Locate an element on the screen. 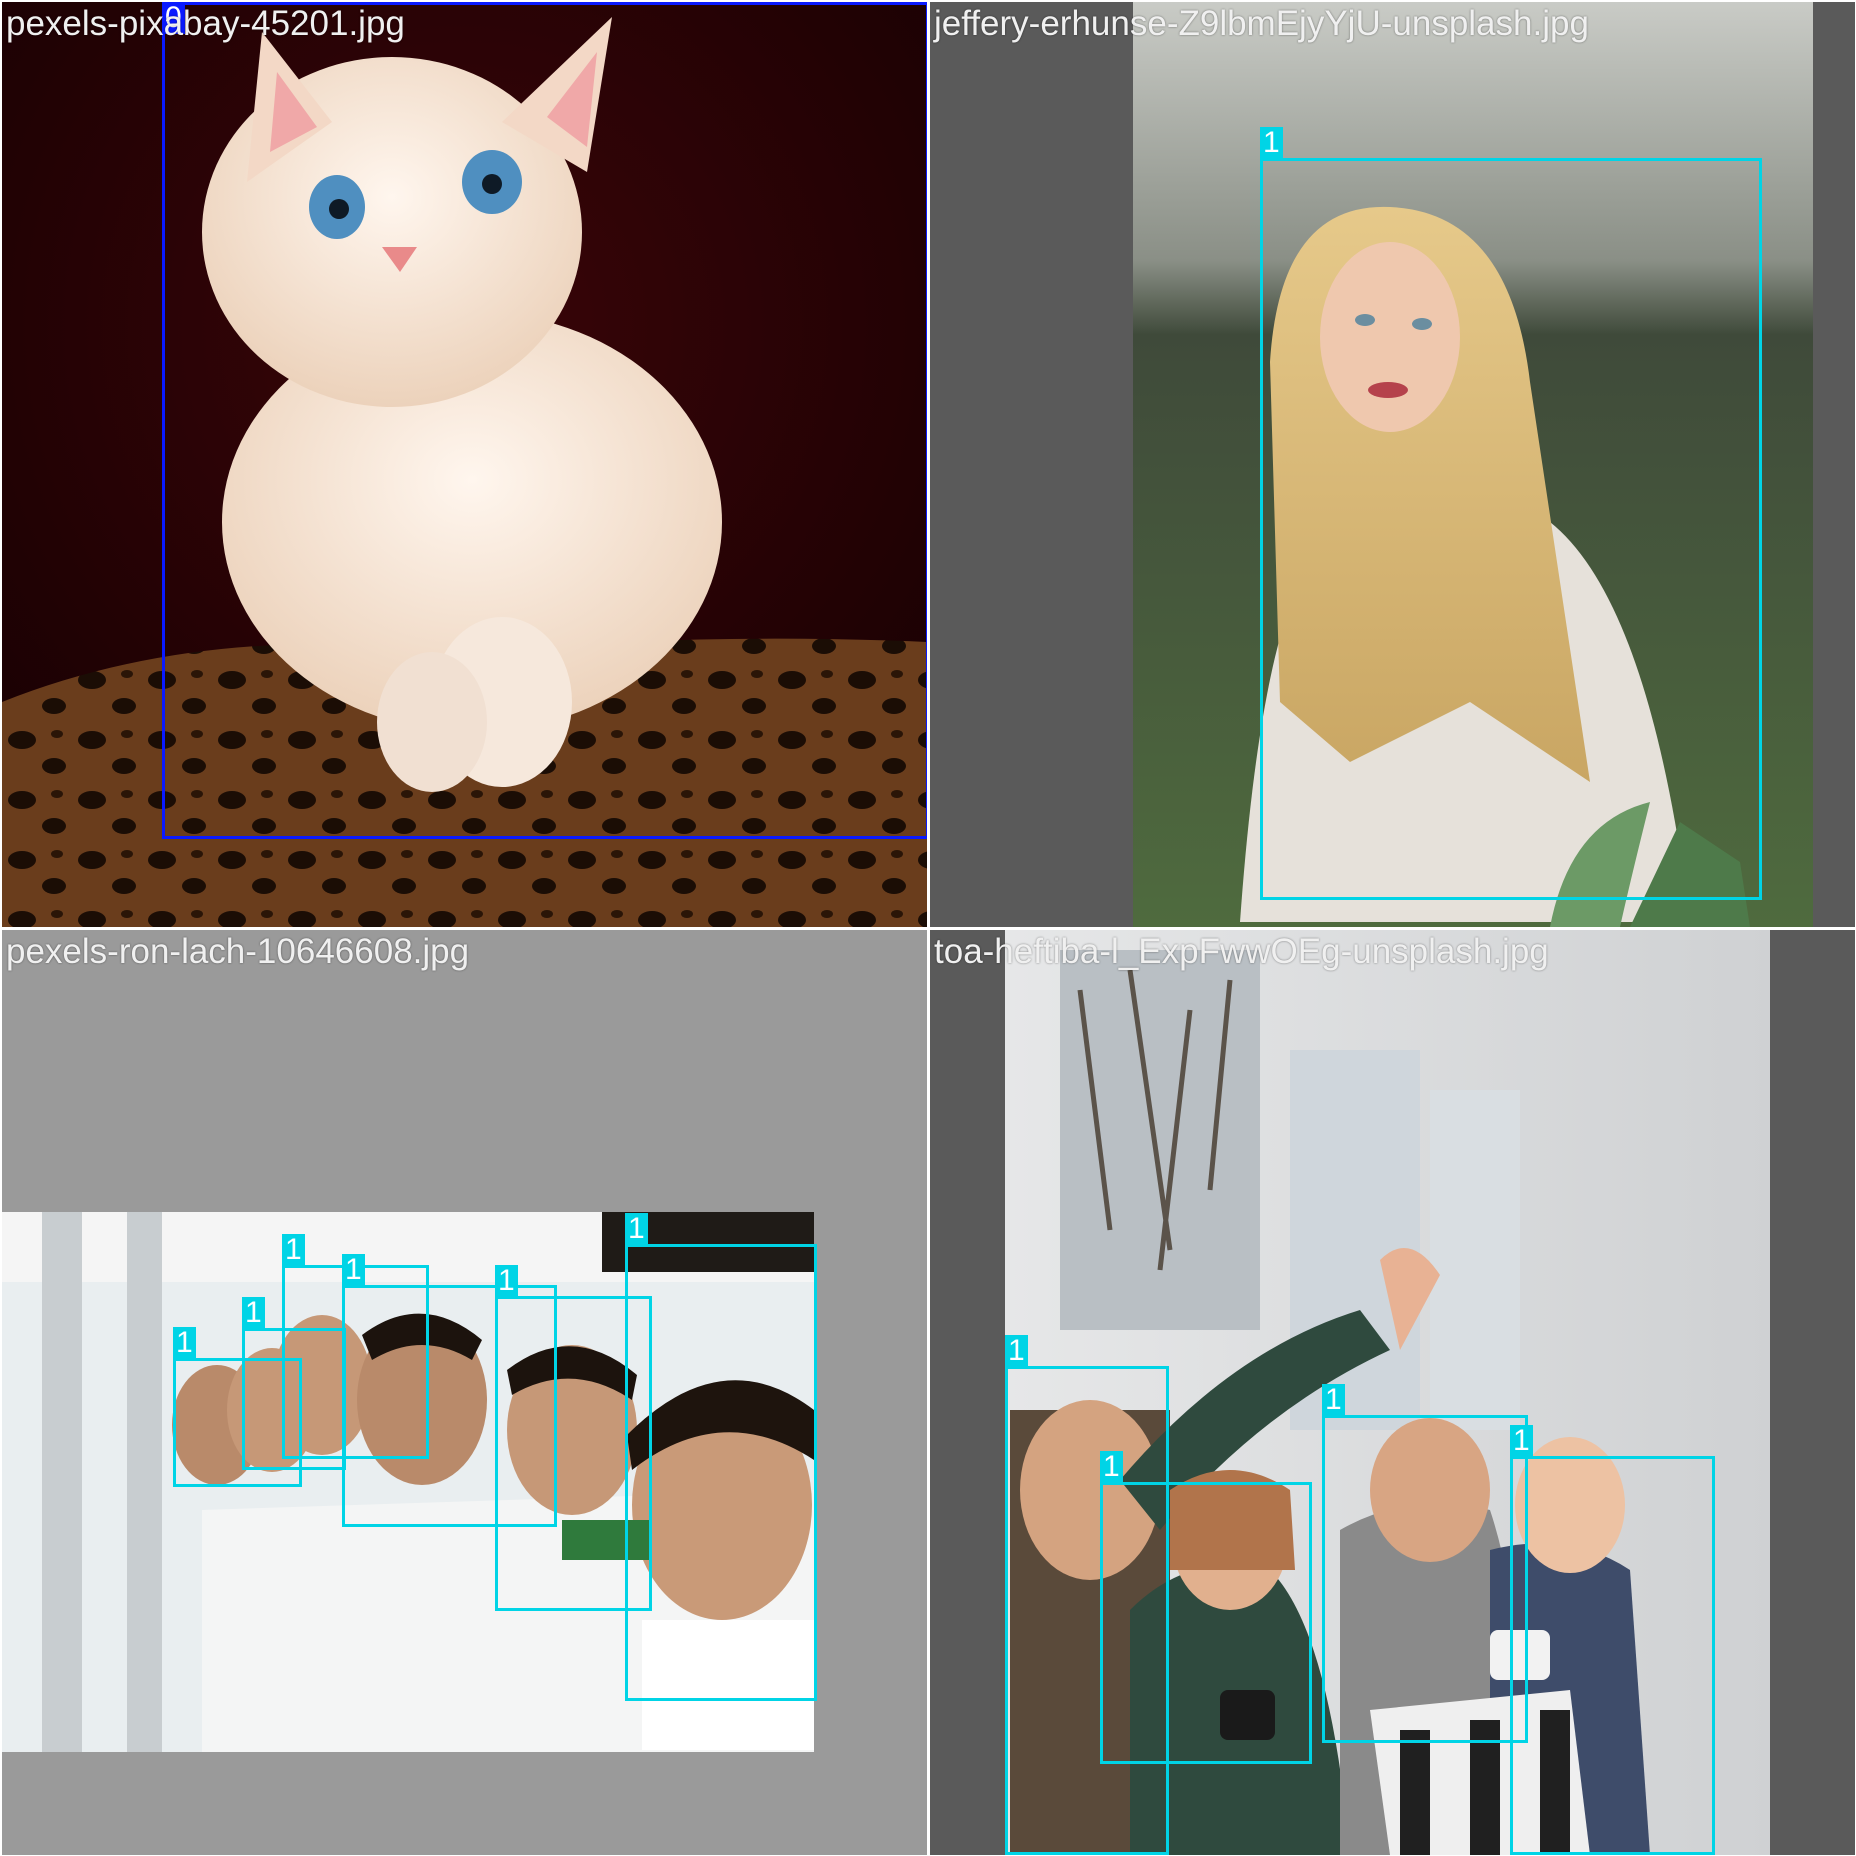 The height and width of the screenshot is (1856, 1856). image-filename: pexels-pixabay-45201.jpg is located at coordinates (205, 23).